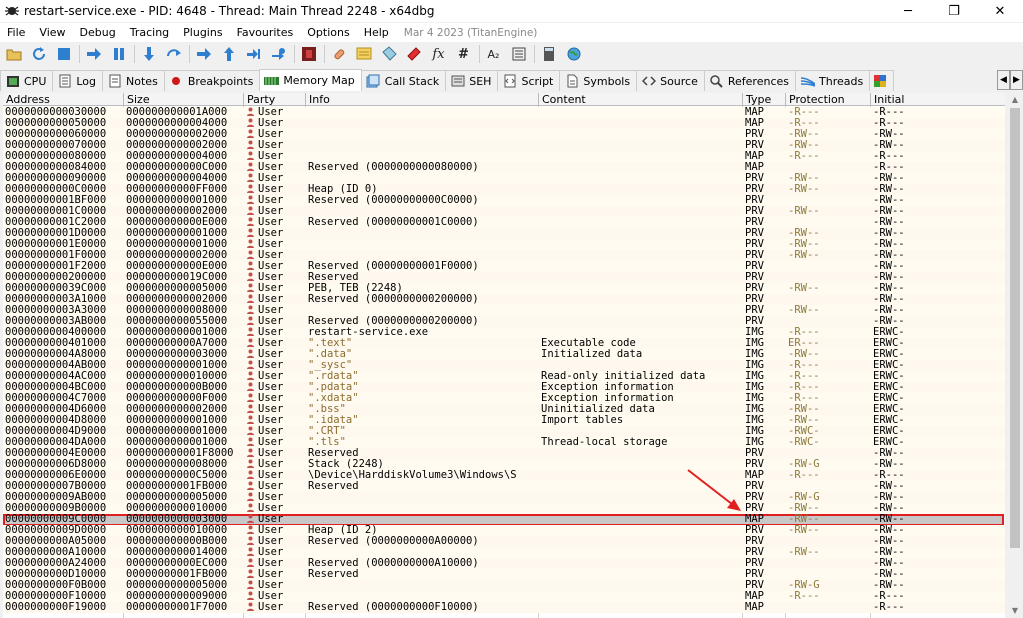 The image size is (1023, 618). I want to click on minimize-button: ─, so click(908, 11).